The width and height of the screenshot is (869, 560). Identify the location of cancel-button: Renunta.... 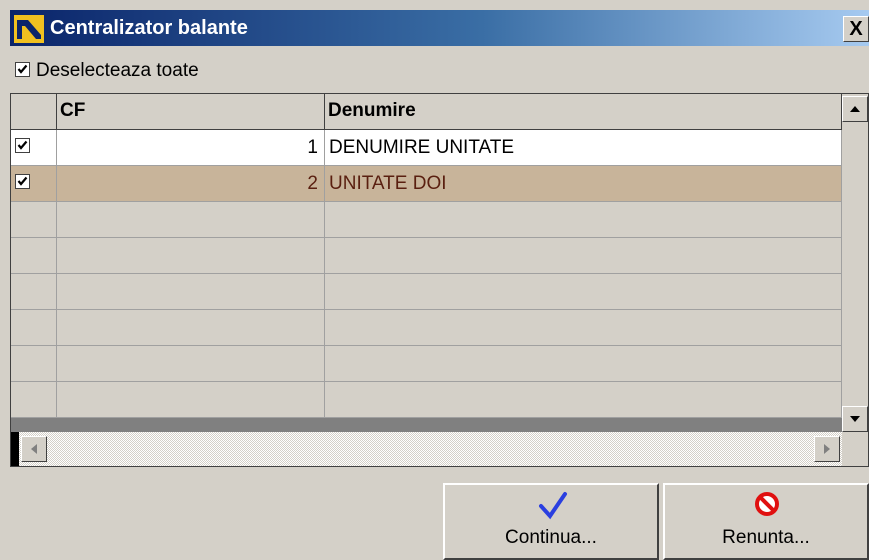
(766, 521).